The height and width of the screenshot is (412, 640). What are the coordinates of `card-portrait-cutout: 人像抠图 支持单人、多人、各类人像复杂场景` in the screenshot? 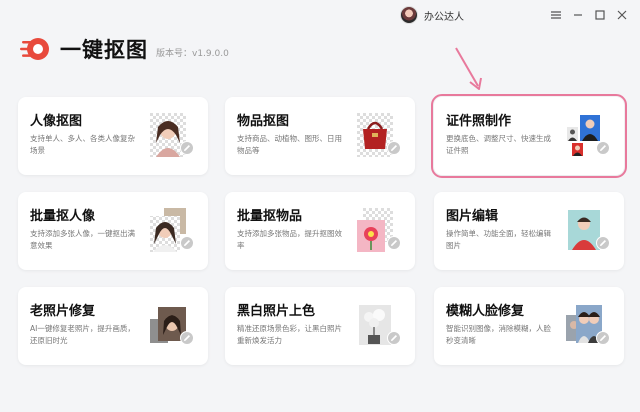 It's located at (113, 136).